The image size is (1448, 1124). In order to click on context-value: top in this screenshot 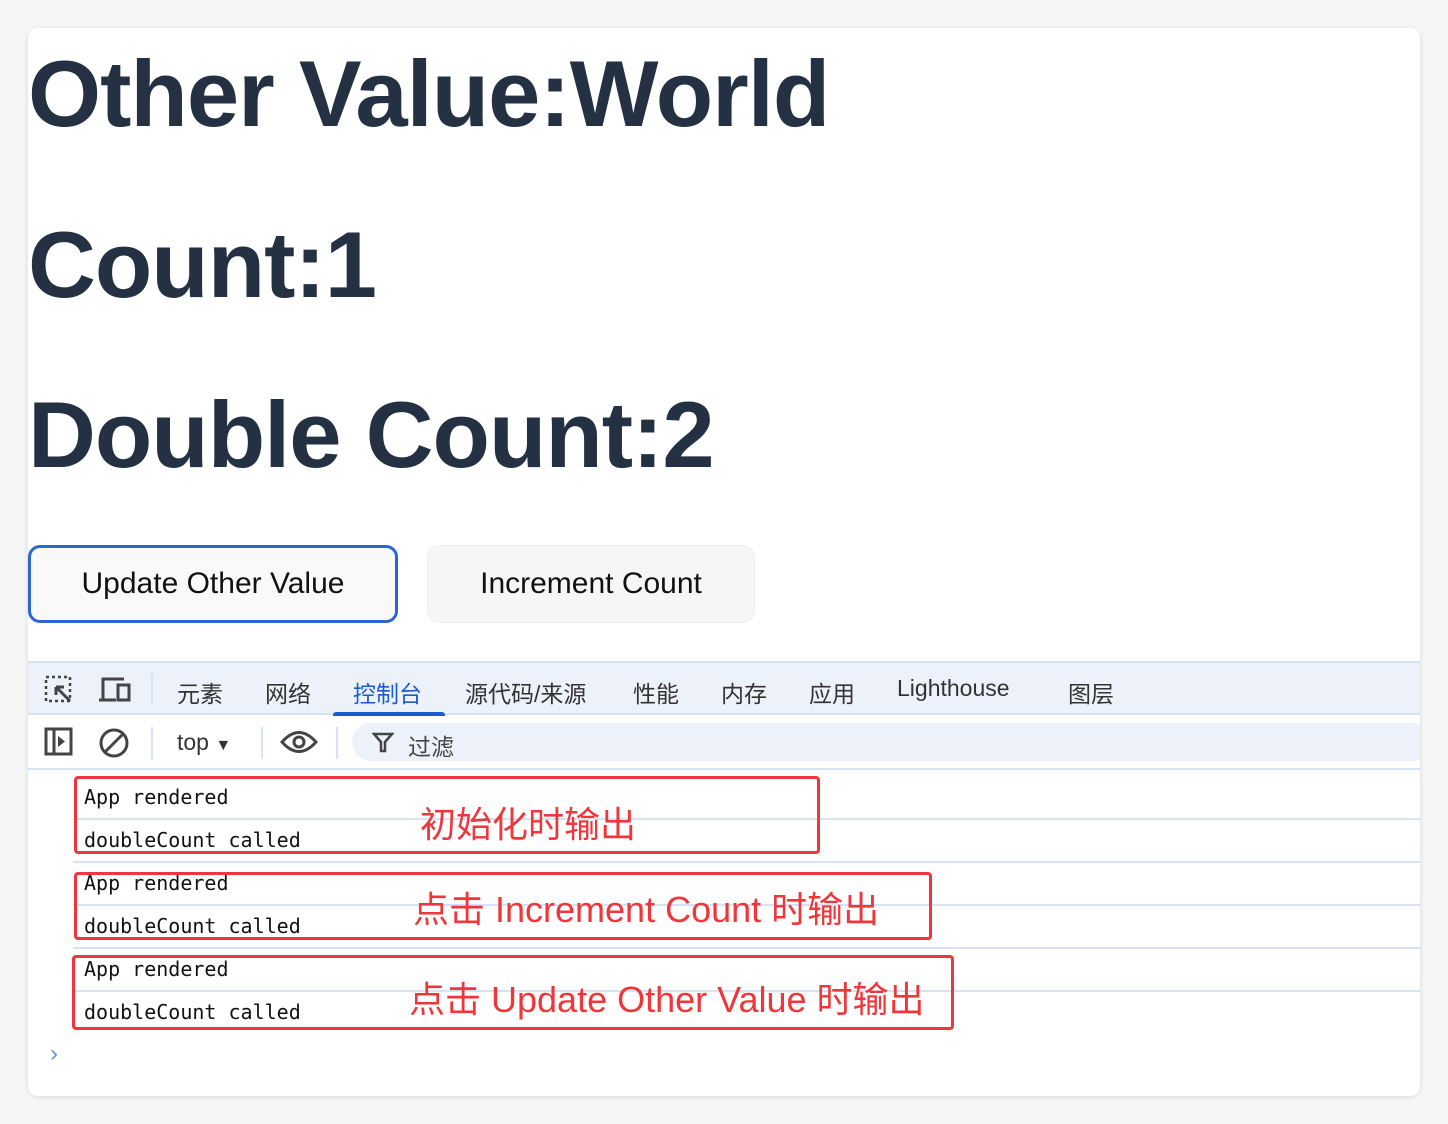, I will do `click(193, 742)`.